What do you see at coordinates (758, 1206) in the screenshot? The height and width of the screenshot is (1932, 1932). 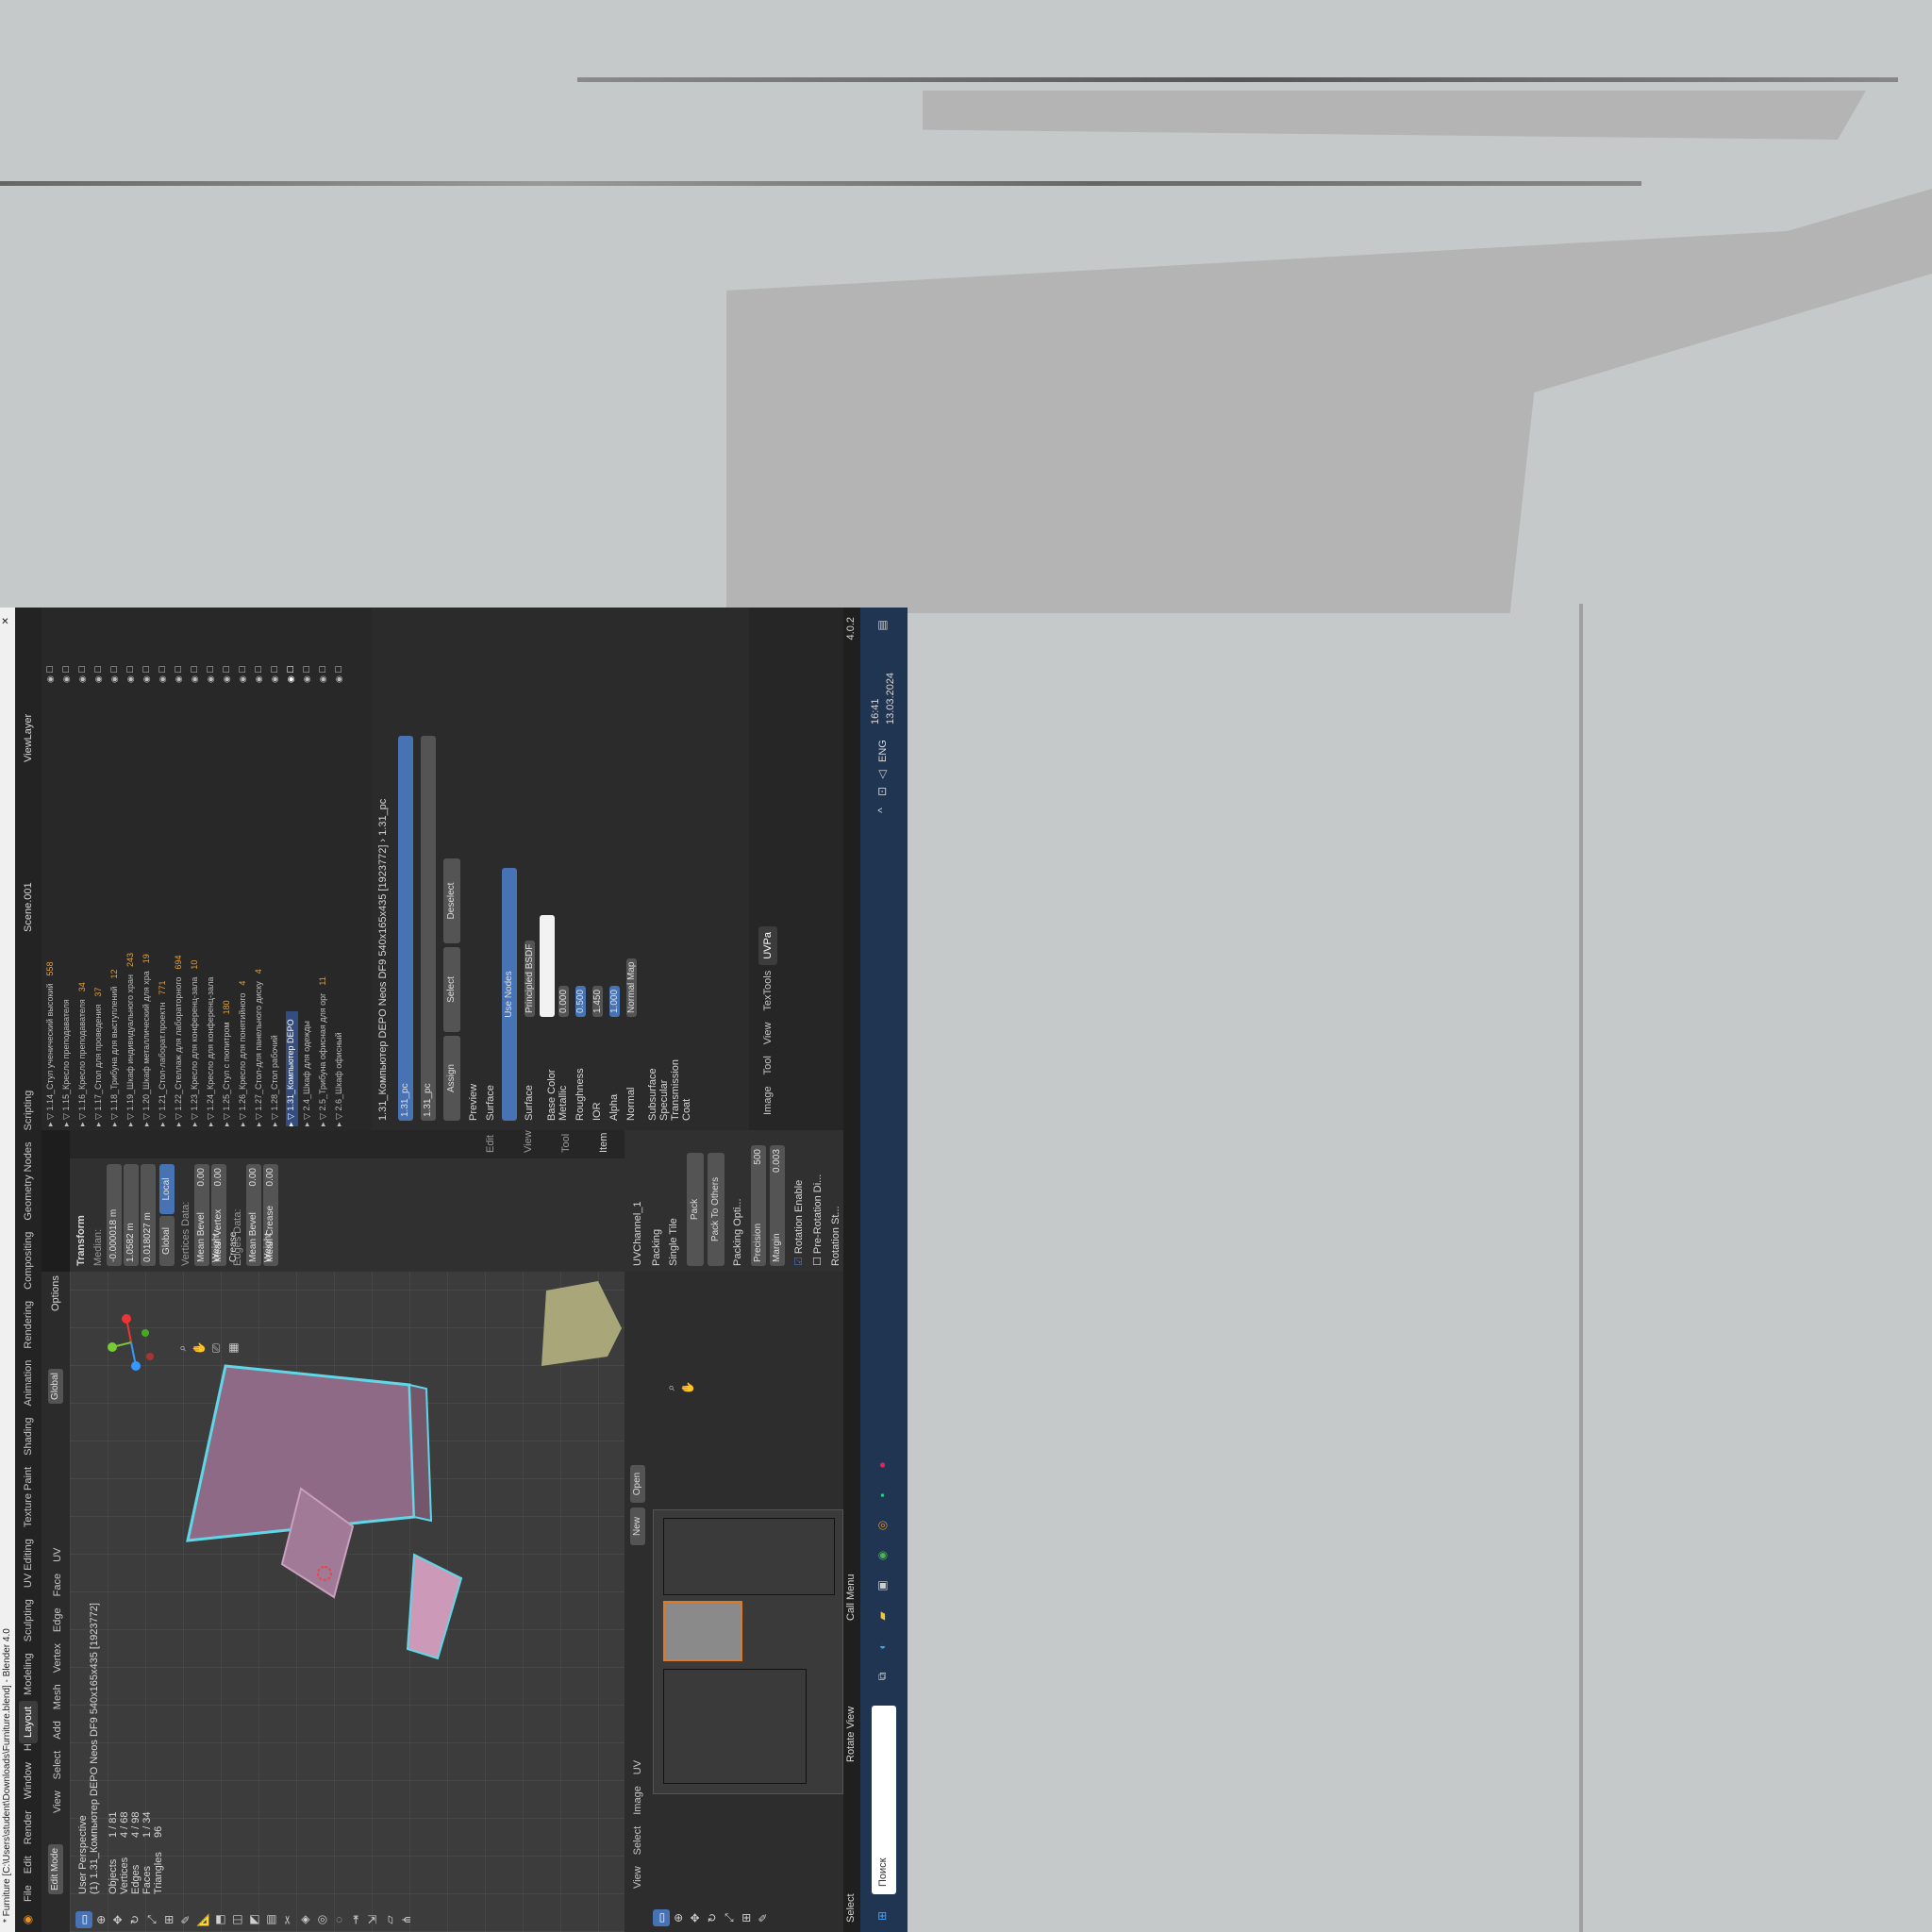 I see `precision-field: Precision 500` at bounding box center [758, 1206].